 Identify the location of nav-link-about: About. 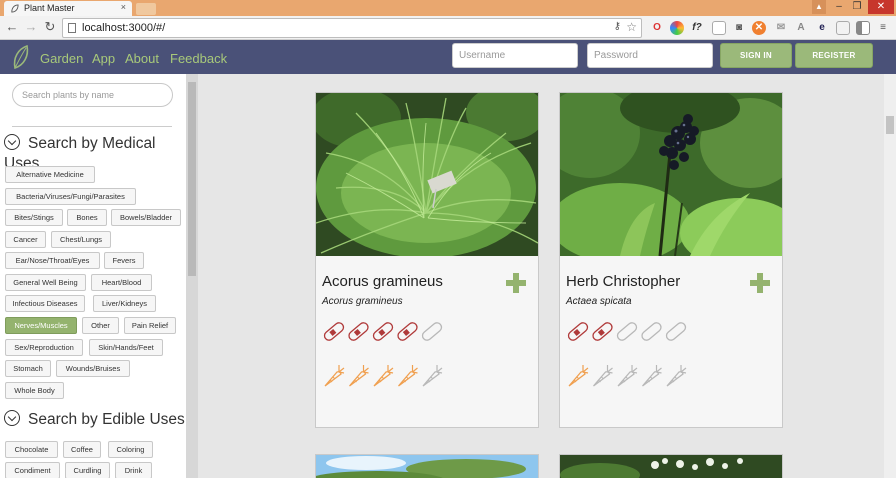
(142, 58).